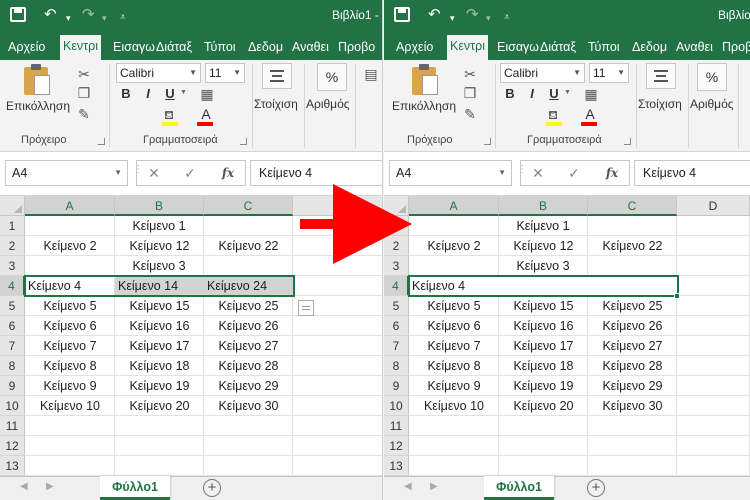 The image size is (750, 500). I want to click on row-header: 13, so click(396, 466).